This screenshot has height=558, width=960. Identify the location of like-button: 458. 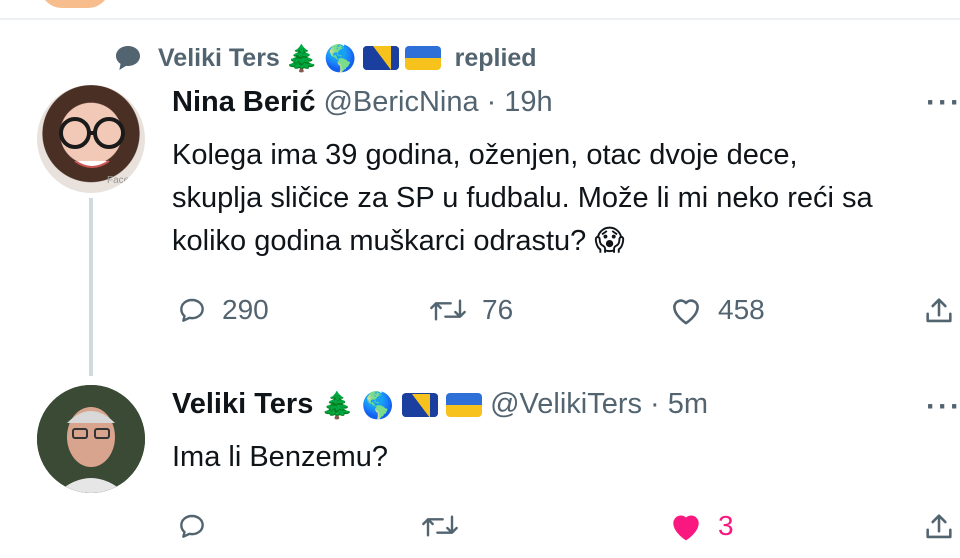
(716, 310).